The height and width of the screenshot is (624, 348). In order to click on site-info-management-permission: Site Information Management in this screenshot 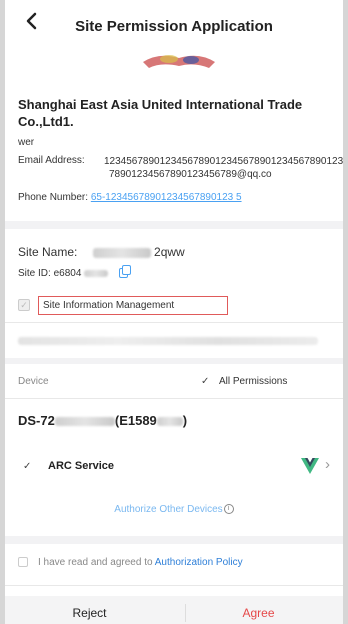, I will do `click(133, 305)`.